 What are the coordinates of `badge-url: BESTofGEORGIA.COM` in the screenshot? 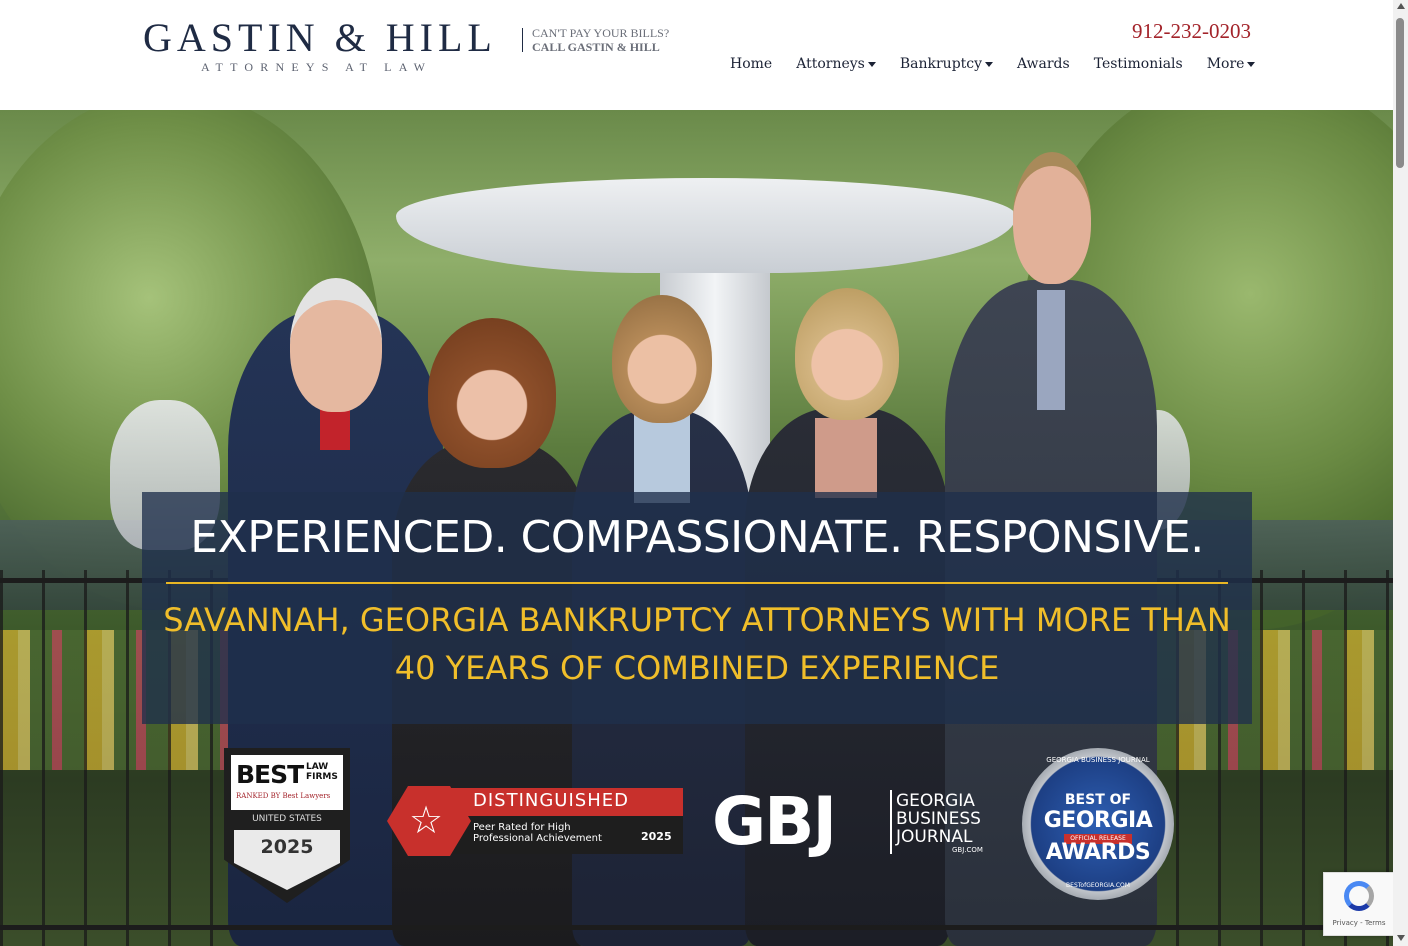 It's located at (1098, 885).